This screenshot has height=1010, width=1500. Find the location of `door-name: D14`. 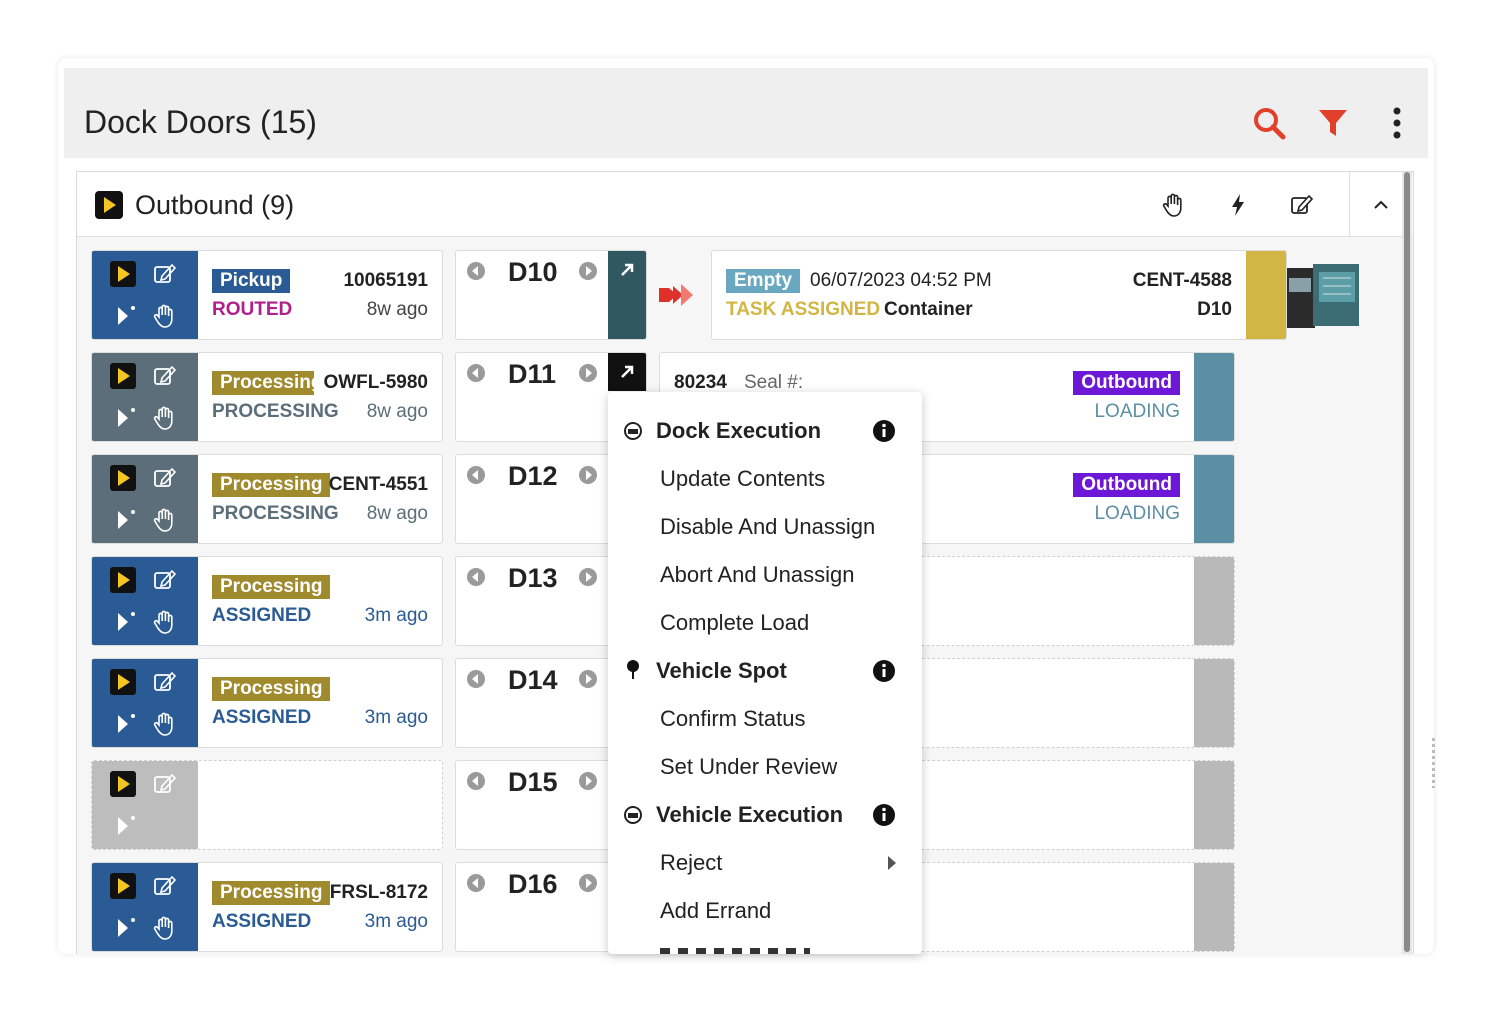

door-name: D14 is located at coordinates (533, 680).